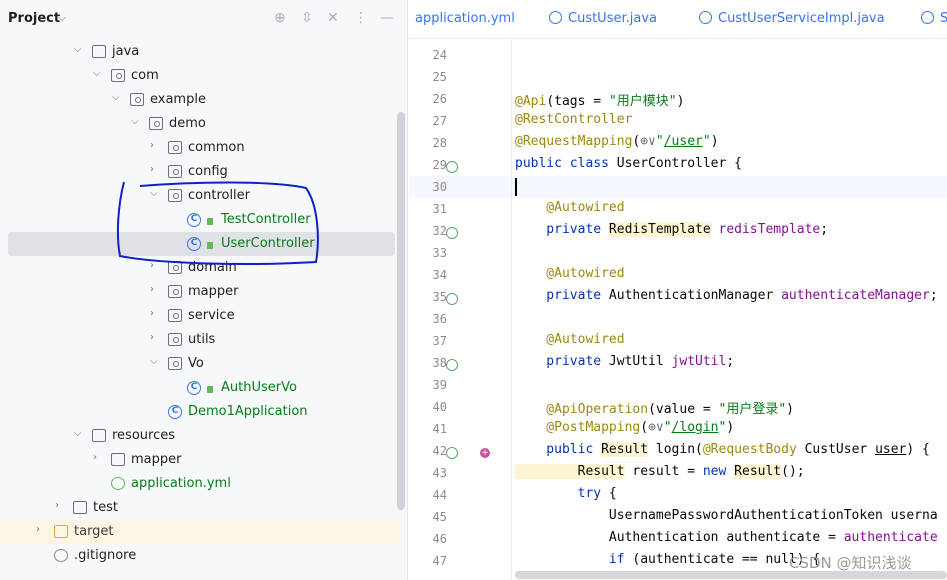  I want to click on line-number: 34, so click(439, 275).